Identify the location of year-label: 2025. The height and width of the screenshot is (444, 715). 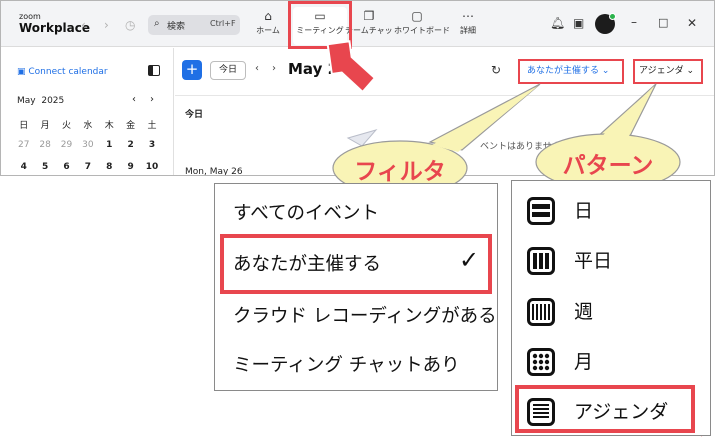
(53, 101).